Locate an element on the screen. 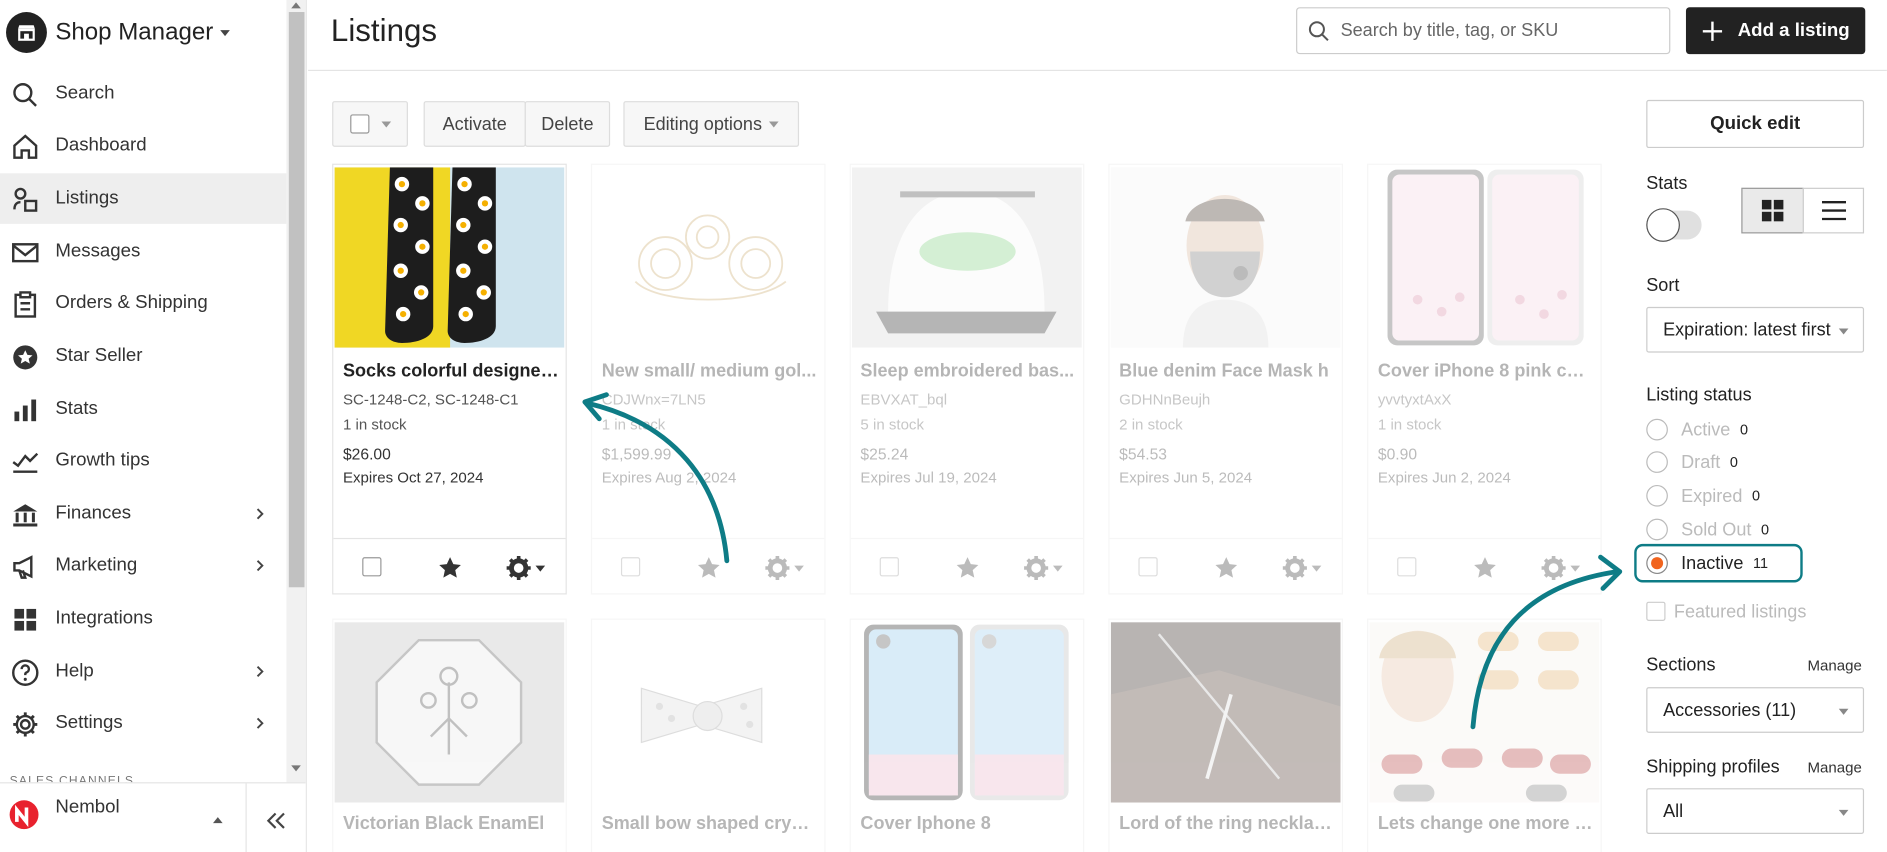  sidebar-footer: Nembol is located at coordinates (153, 817).